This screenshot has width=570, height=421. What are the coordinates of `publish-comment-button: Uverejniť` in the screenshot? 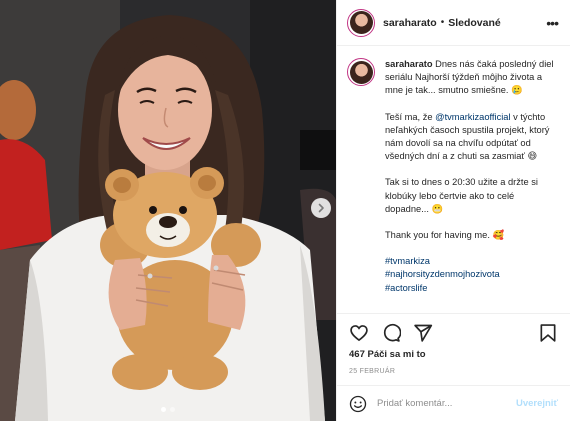 It's located at (537, 403).